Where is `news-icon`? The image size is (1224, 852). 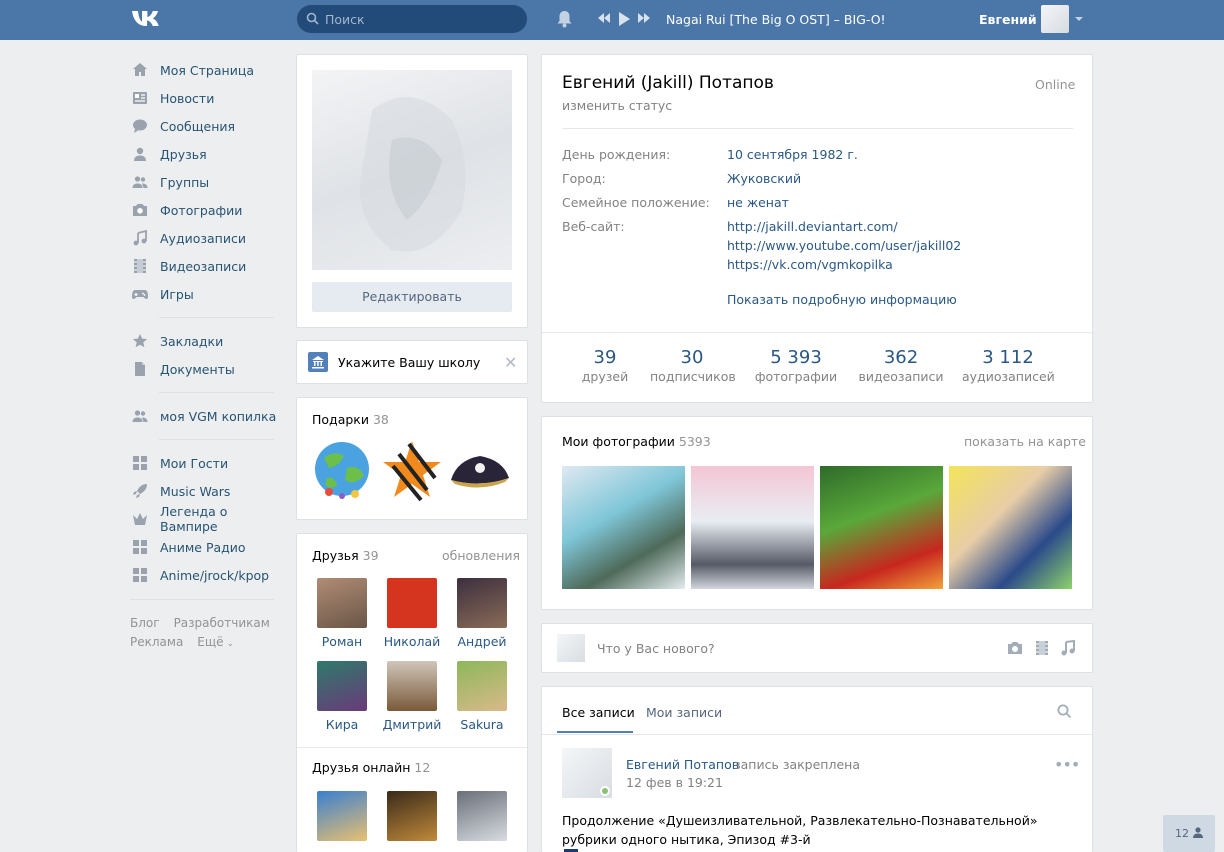 news-icon is located at coordinates (140, 98).